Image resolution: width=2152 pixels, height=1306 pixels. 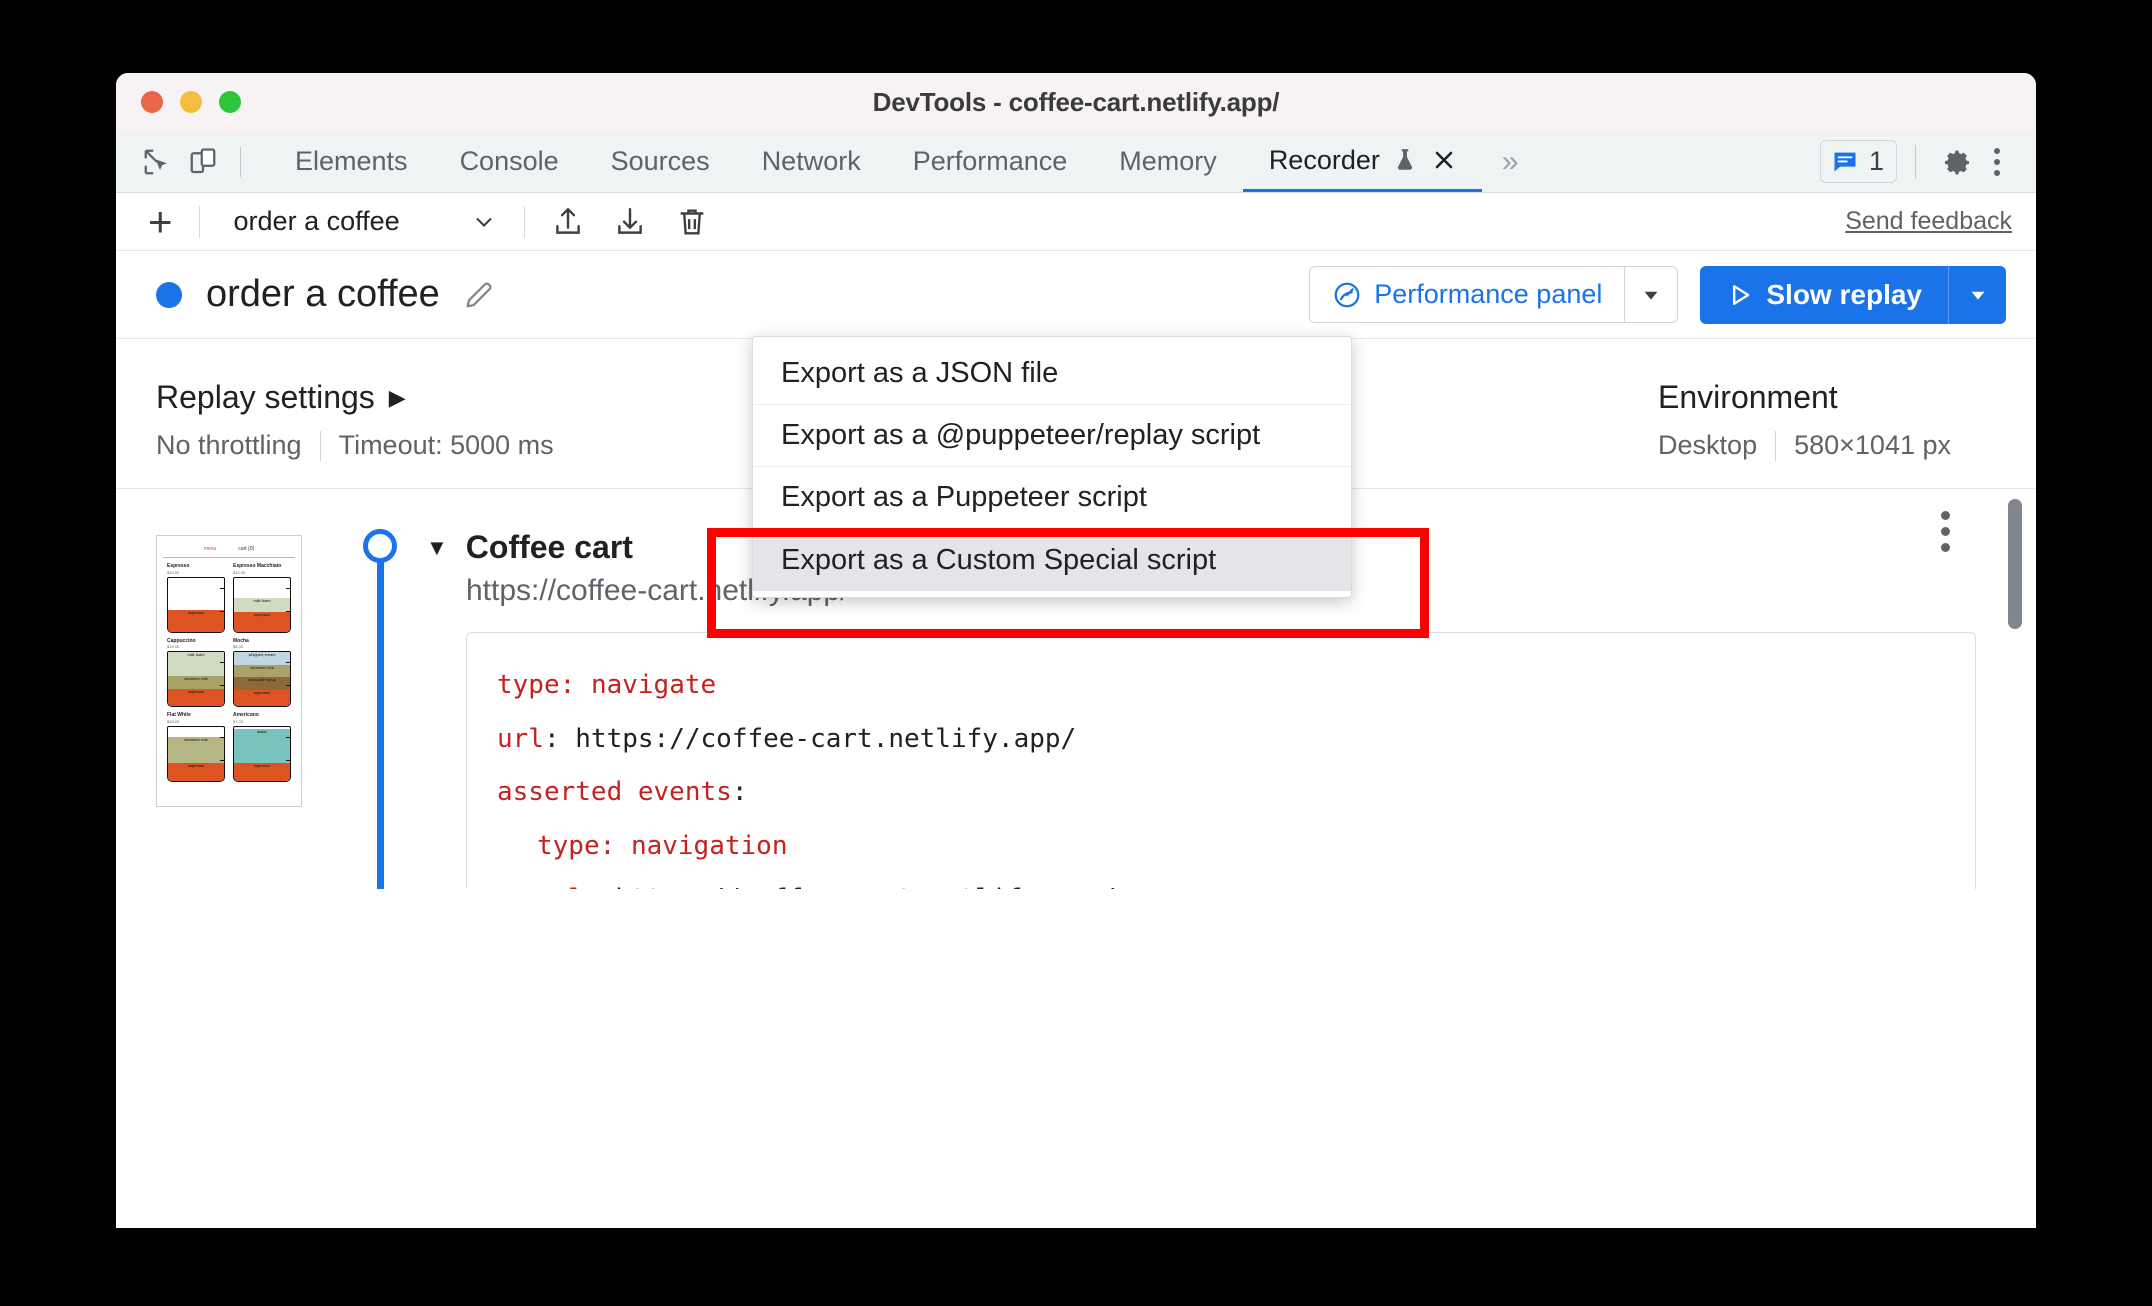 I want to click on product-price: $19.00, so click(x=173, y=647).